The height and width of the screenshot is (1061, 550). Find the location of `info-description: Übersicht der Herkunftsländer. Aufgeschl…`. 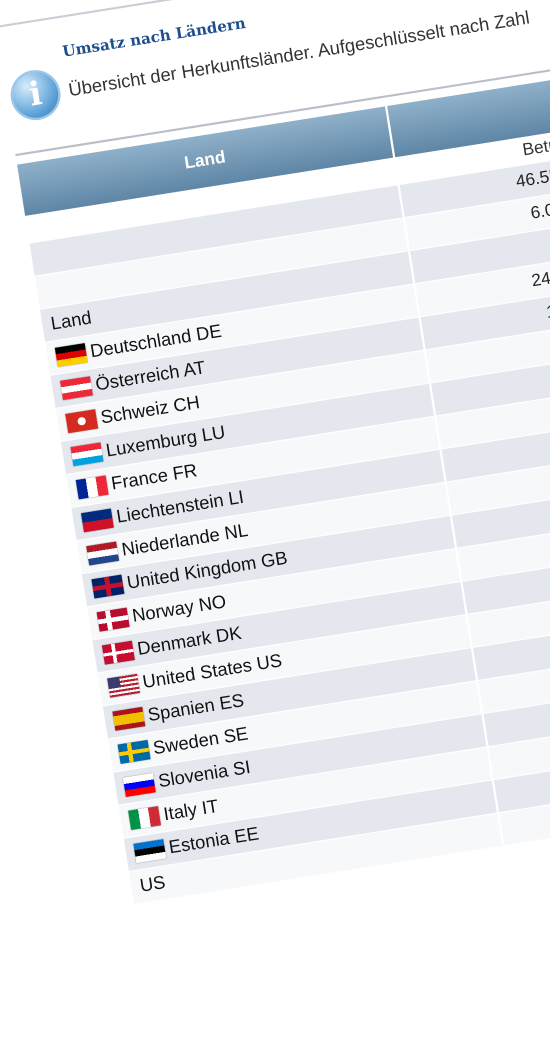

info-description: Übersicht der Herkunftsländer. Aufgeschl… is located at coordinates (299, 54).